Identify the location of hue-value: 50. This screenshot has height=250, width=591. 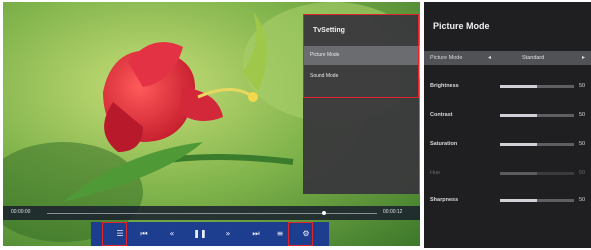
(582, 173).